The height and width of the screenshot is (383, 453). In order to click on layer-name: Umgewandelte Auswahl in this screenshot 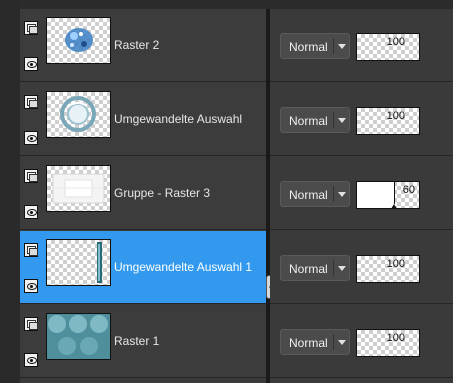, I will do `click(178, 119)`.